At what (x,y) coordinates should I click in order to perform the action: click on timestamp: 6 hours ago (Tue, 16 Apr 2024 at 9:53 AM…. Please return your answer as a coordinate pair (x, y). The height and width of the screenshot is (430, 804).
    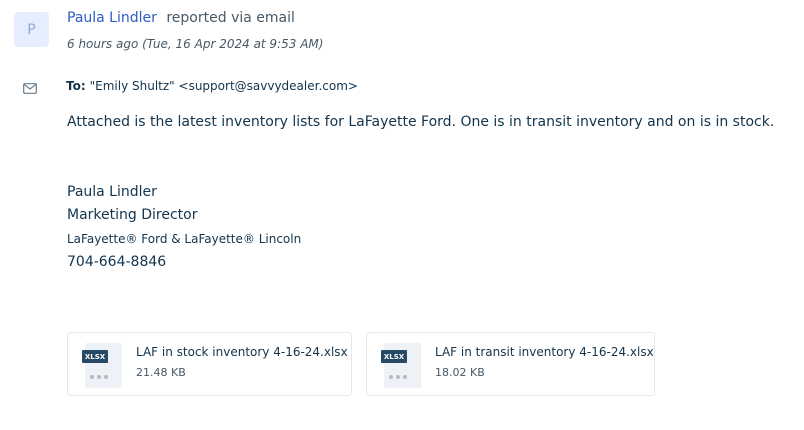
    Looking at the image, I should click on (195, 44).